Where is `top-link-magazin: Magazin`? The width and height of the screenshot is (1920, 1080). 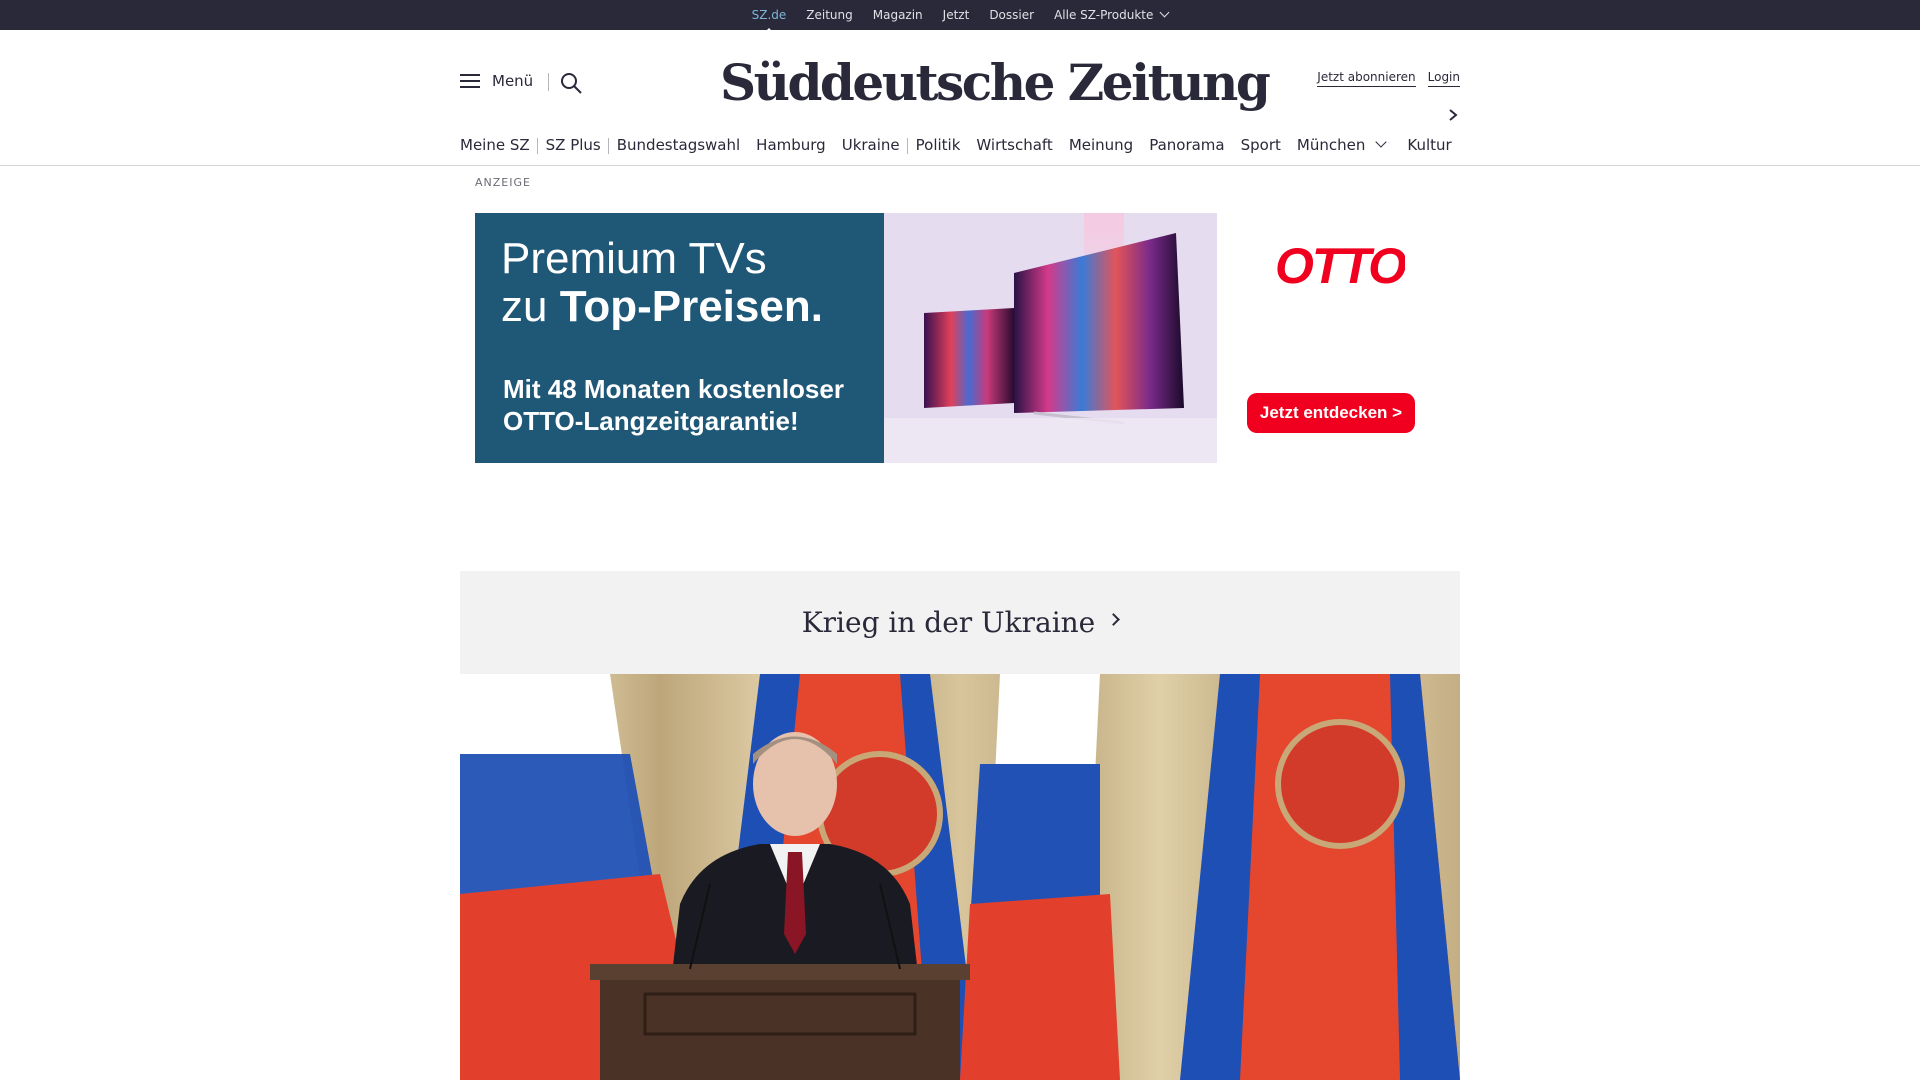 top-link-magazin: Magazin is located at coordinates (898, 15).